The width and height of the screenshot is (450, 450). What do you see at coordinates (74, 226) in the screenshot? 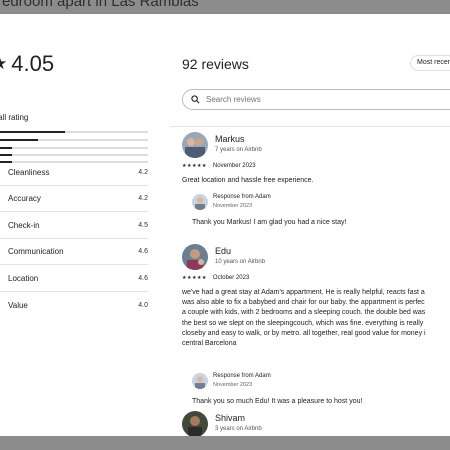
I see `category-check-in: Check-in 4.5` at bounding box center [74, 226].